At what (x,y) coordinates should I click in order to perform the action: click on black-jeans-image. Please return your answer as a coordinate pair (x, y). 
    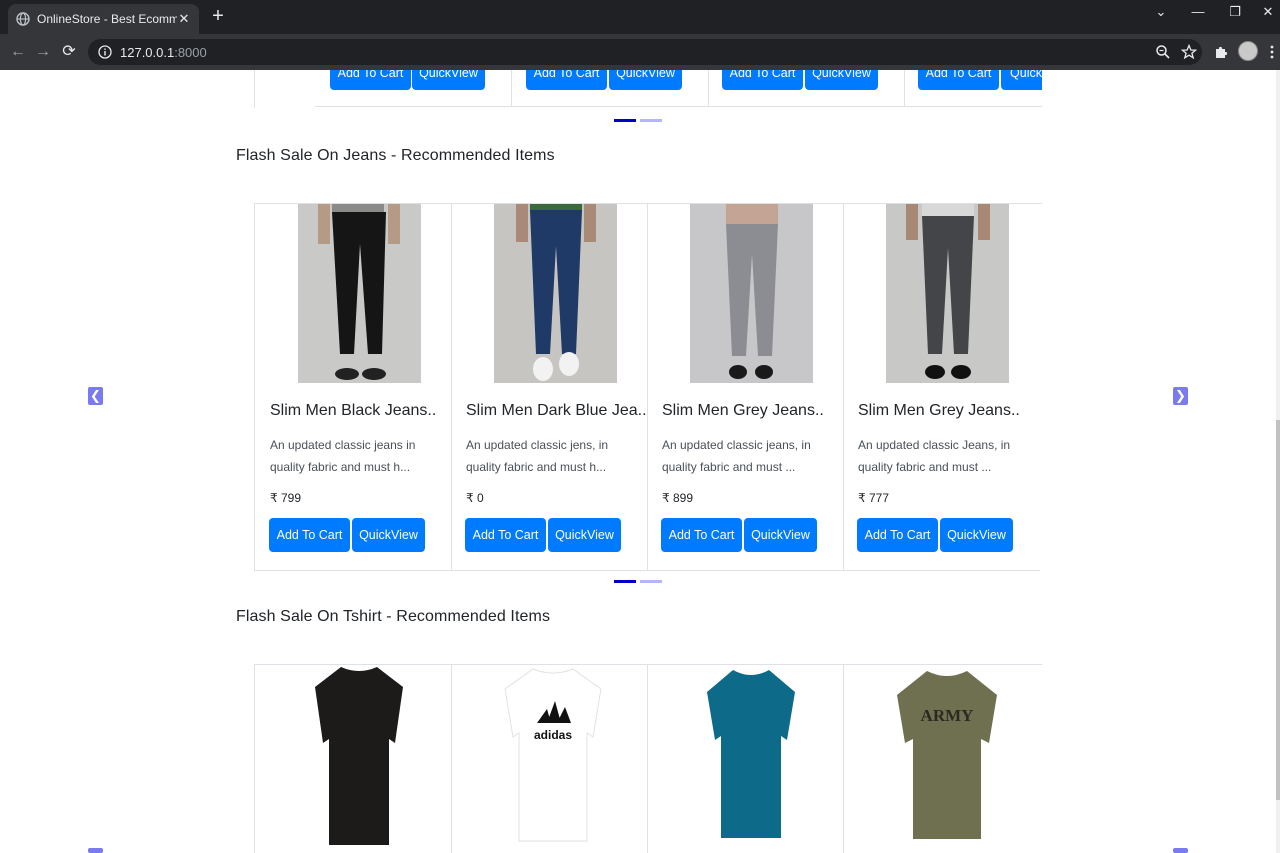
    Looking at the image, I should click on (359, 293).